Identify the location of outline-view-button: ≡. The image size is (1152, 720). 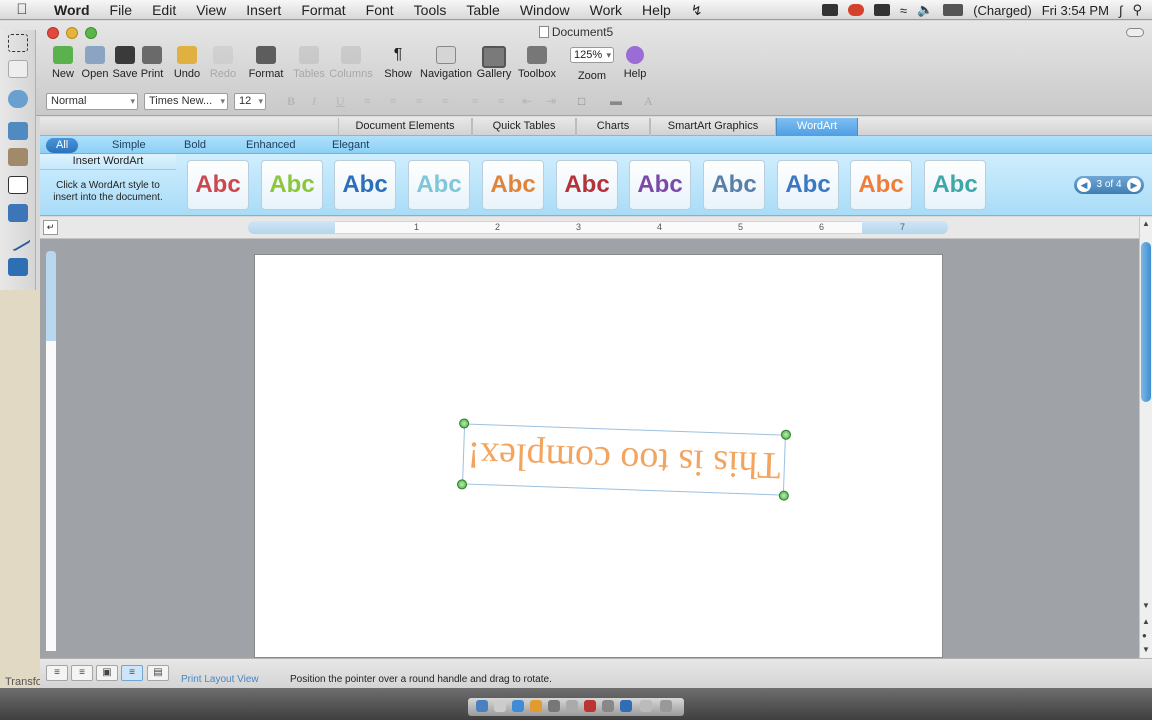
(82, 673).